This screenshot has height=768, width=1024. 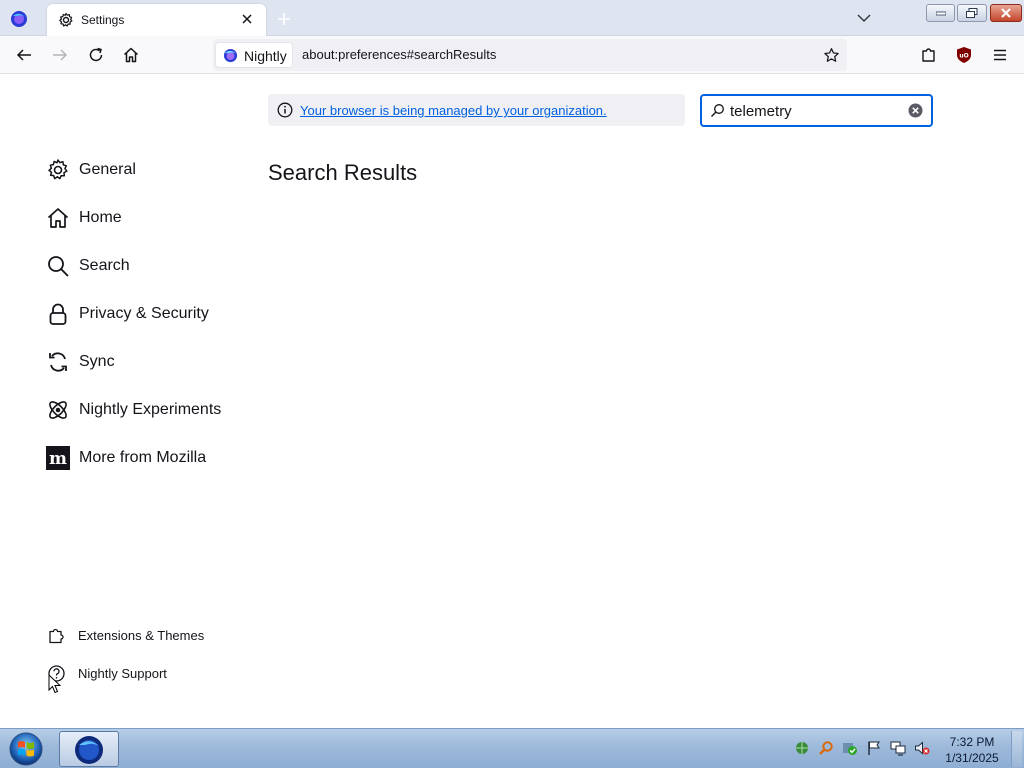 I want to click on category-label: Sync, so click(x=97, y=361).